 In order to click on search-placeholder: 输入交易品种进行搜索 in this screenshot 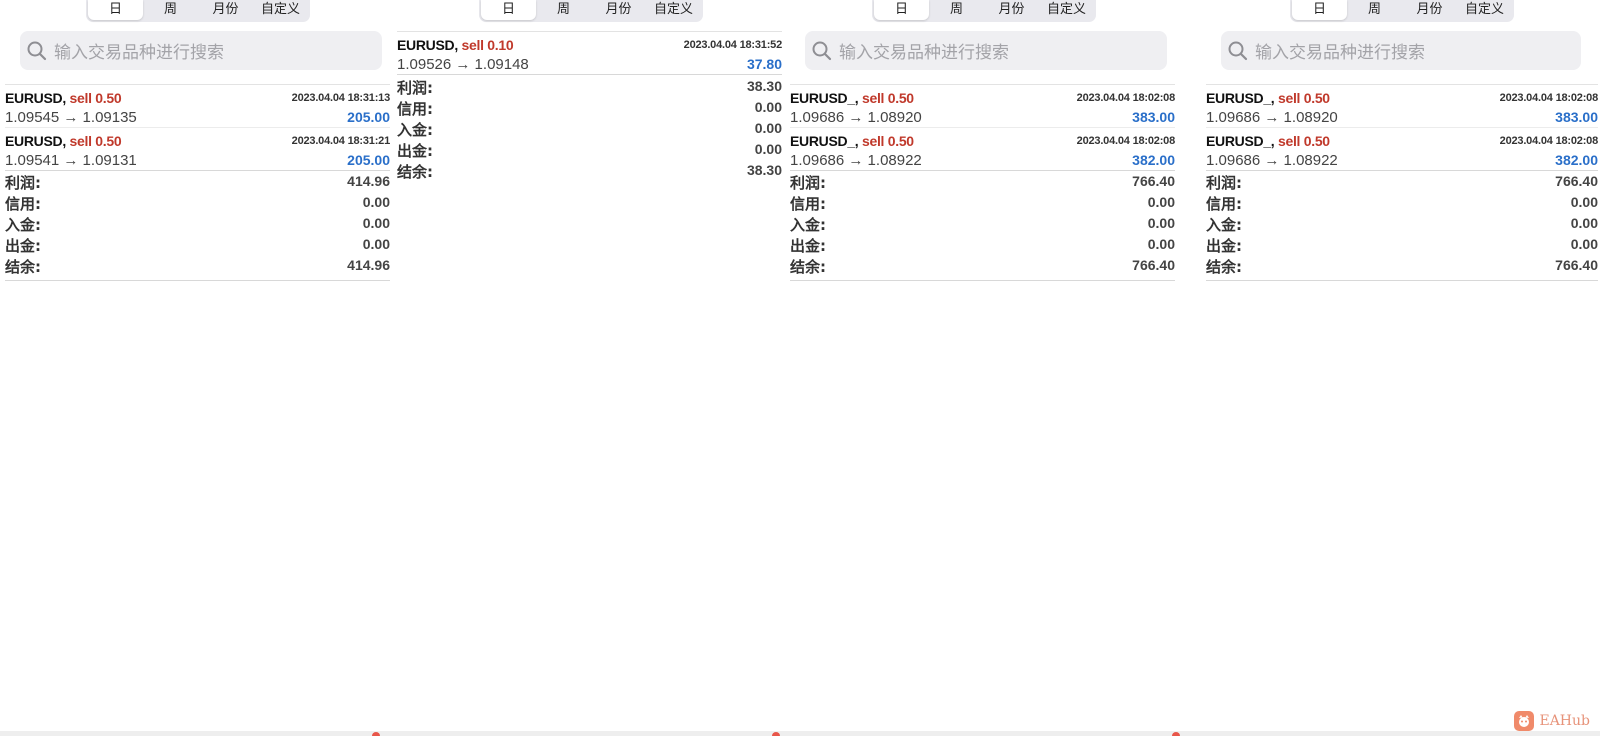, I will do `click(139, 53)`.